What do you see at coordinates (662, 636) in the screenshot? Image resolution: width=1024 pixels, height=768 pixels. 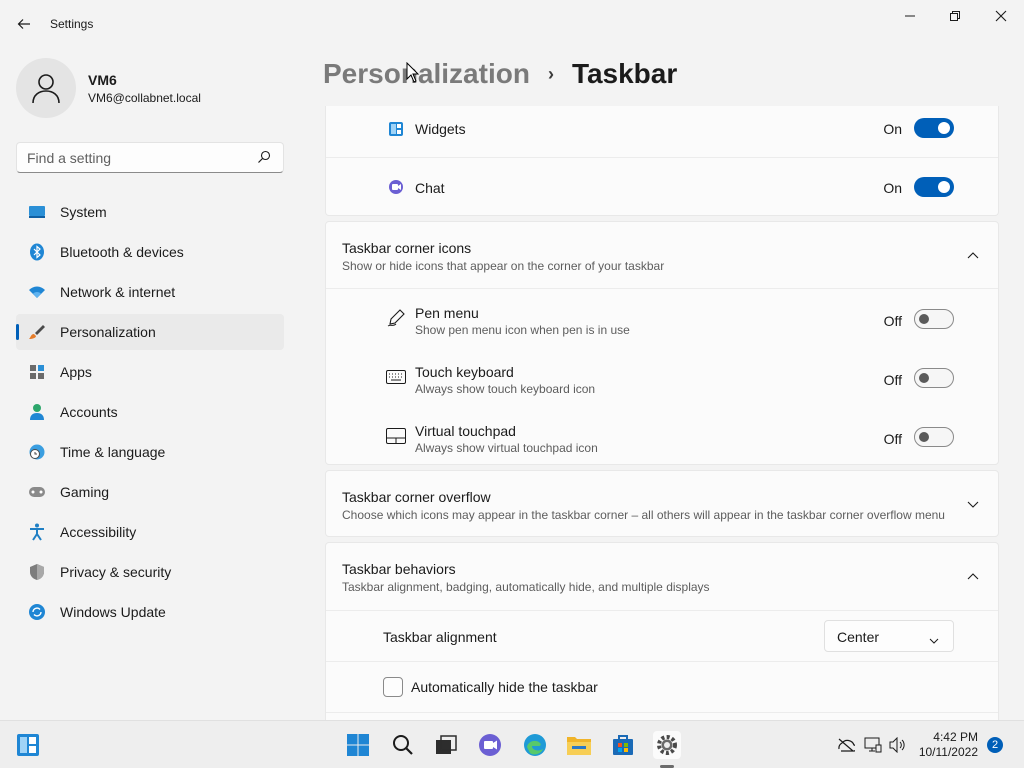 I see `alignment-row: Taskbar alignment Center` at bounding box center [662, 636].